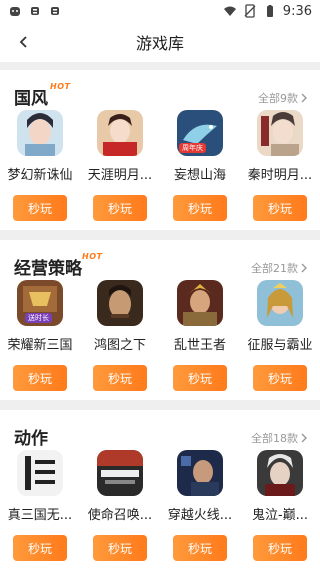  What do you see at coordinates (40, 505) in the screenshot?
I see `game-item: 真三国无... 秒玩` at bounding box center [40, 505].